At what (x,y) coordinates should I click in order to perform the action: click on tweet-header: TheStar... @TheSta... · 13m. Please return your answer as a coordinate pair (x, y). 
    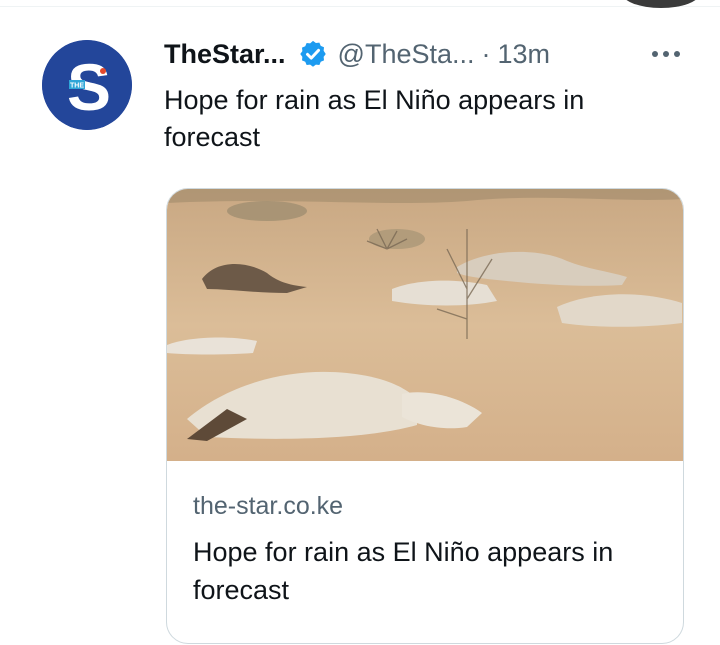
    Looking at the image, I should click on (429, 54).